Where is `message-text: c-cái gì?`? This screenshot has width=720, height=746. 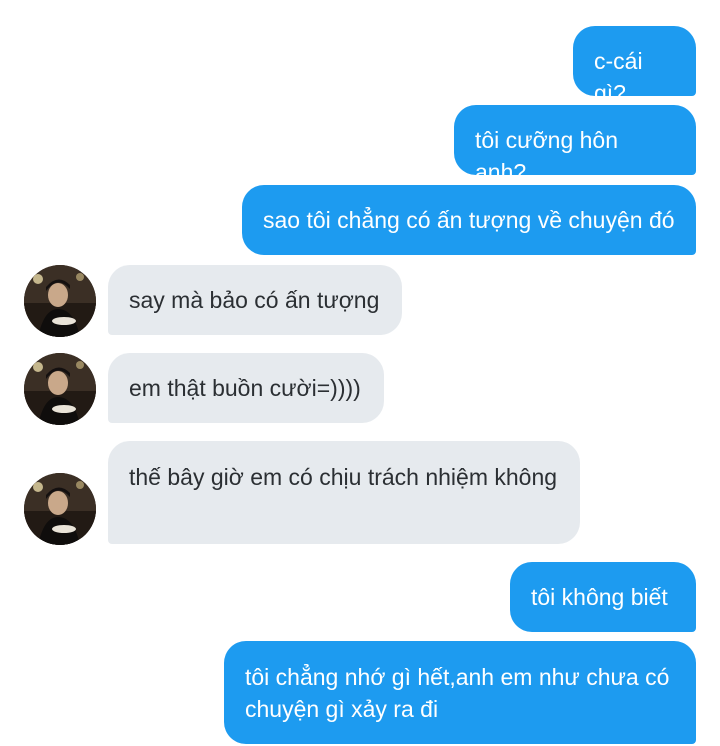
message-text: c-cái gì? is located at coordinates (618, 77).